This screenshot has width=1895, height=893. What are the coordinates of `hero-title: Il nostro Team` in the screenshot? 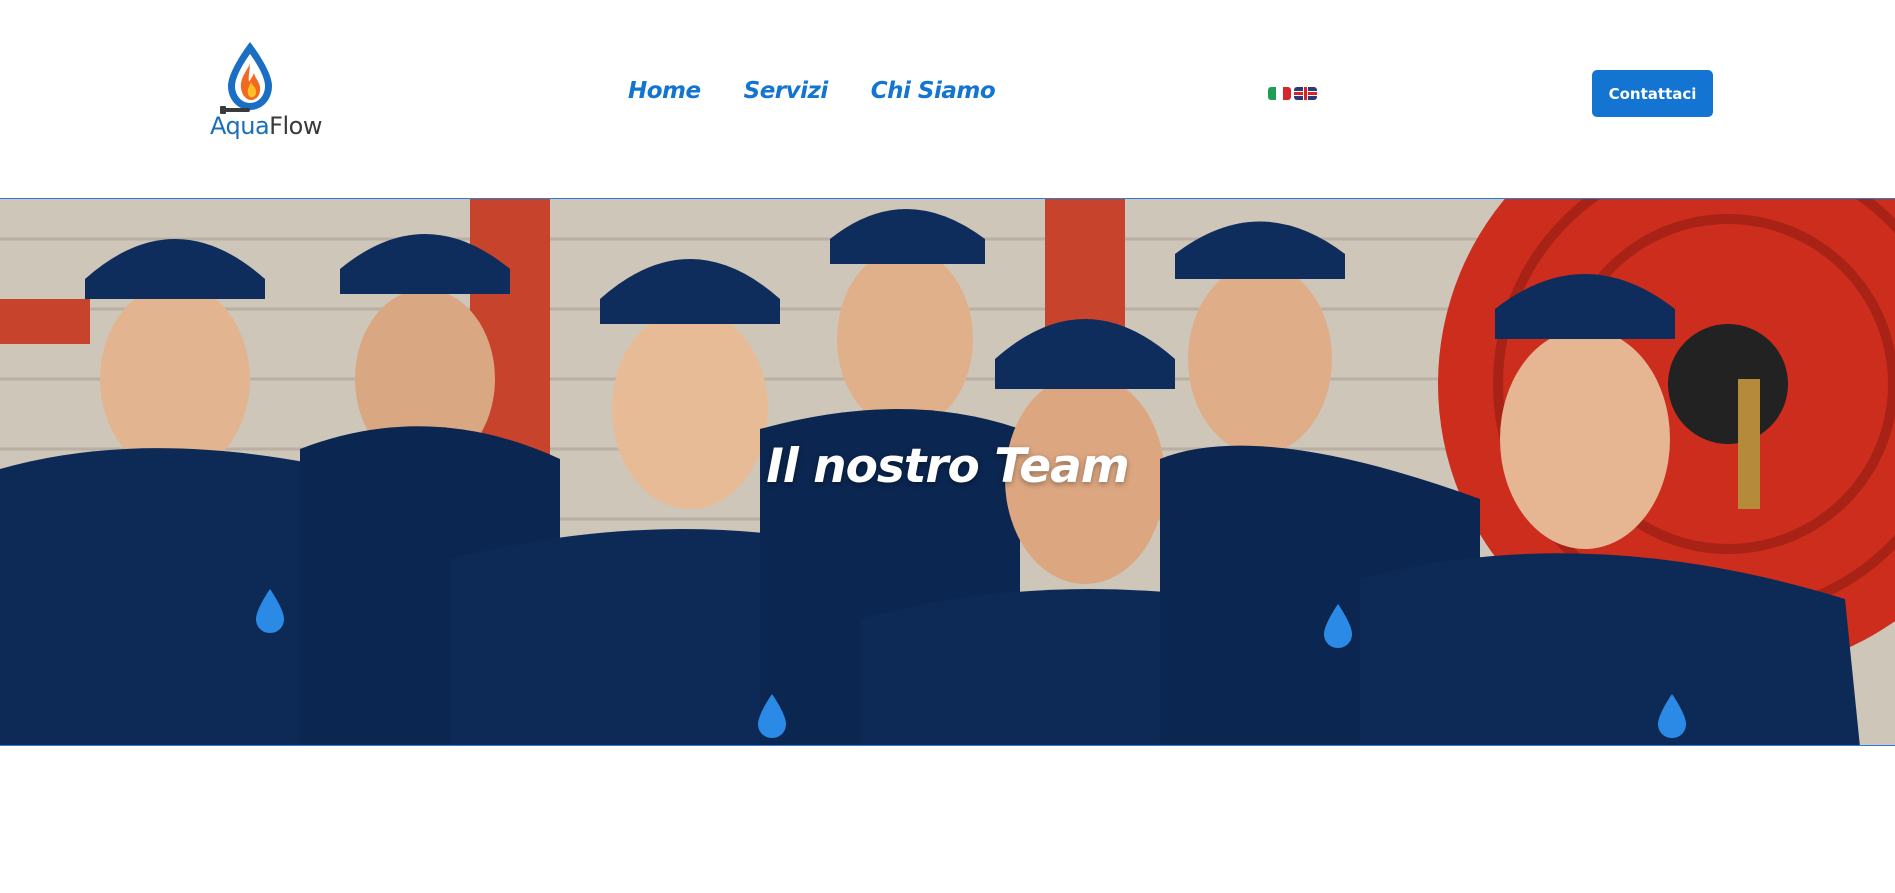 It's located at (948, 466).